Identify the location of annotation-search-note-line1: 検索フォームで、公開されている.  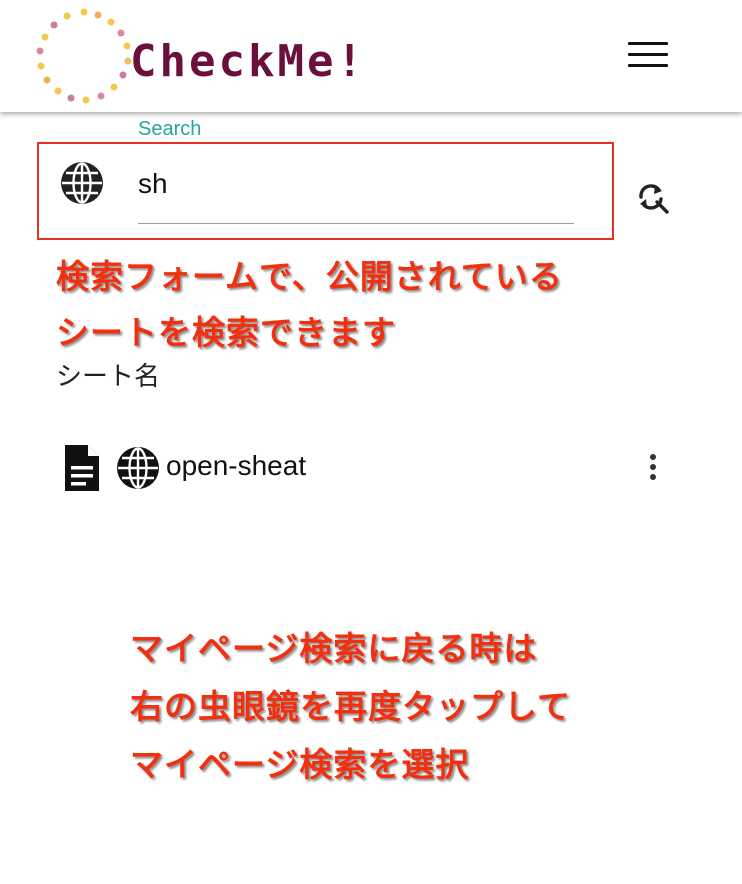
(309, 276).